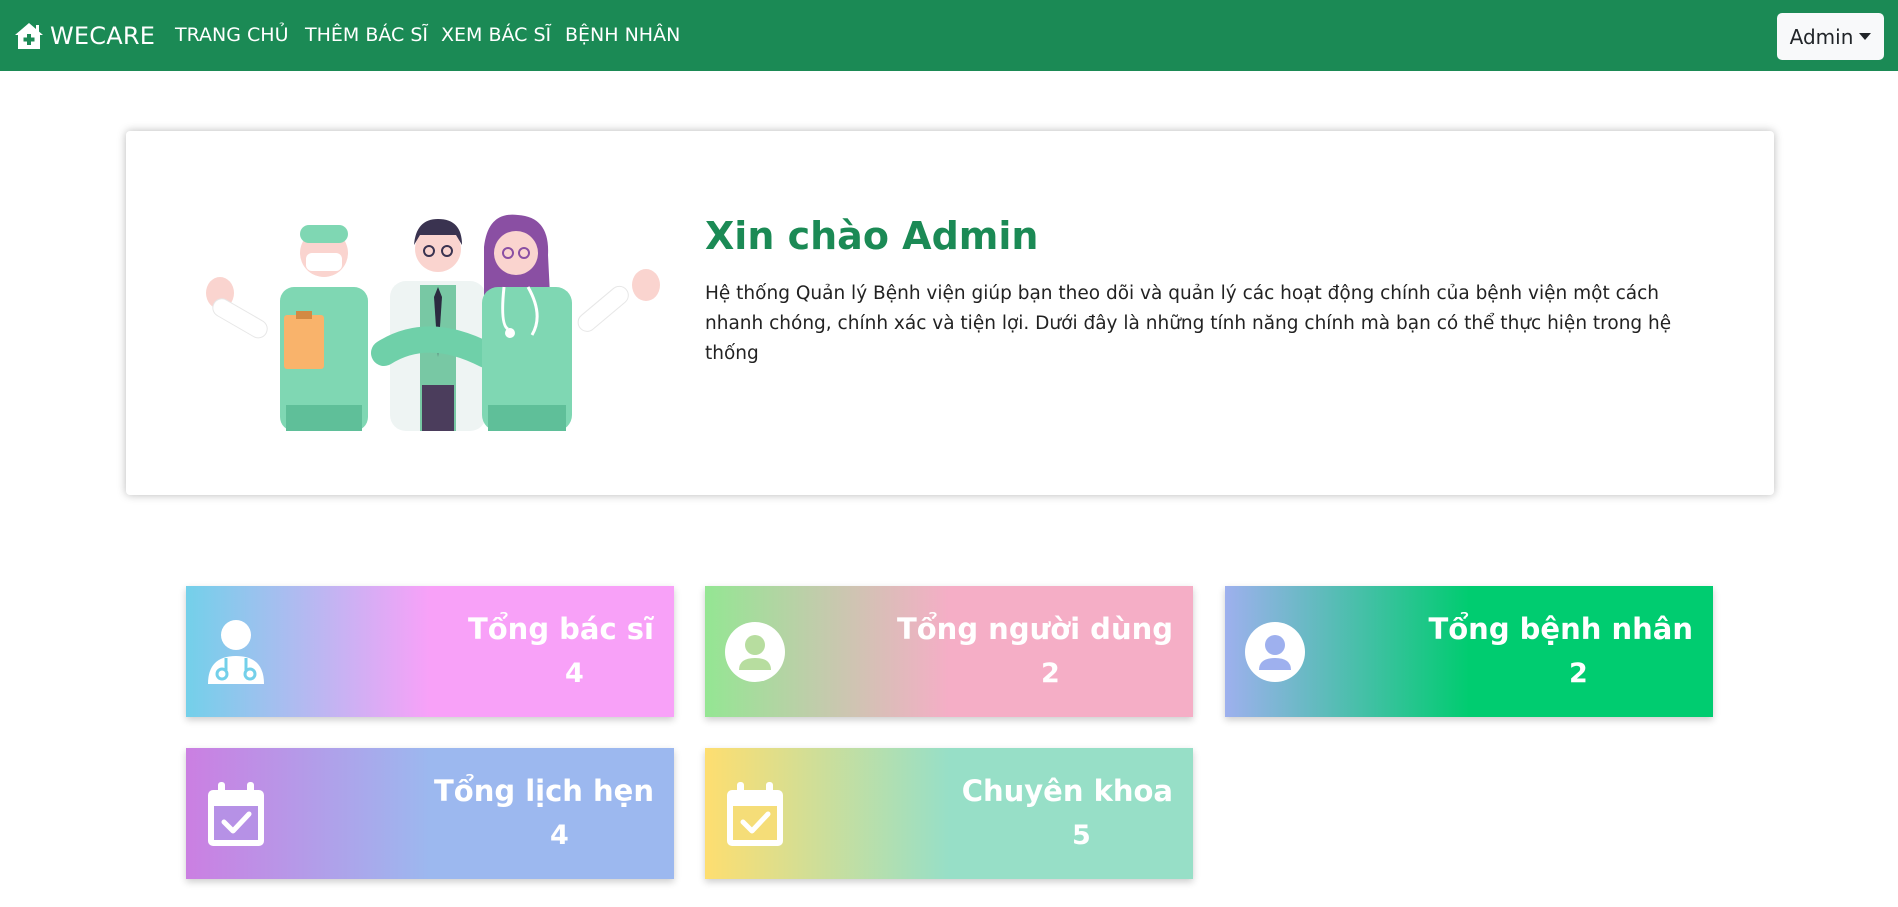 The height and width of the screenshot is (907, 1898). I want to click on stat-value: 5, so click(1081, 835).